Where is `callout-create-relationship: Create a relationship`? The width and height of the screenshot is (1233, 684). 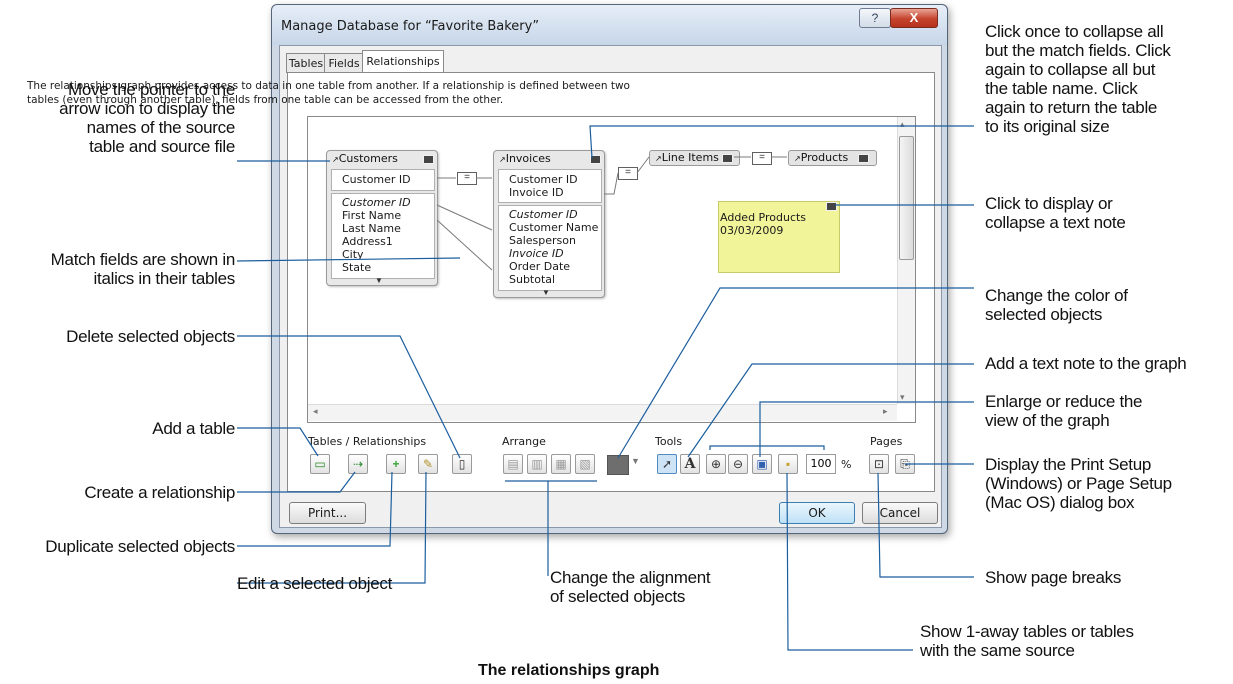 callout-create-relationship: Create a relationship is located at coordinates (159, 492).